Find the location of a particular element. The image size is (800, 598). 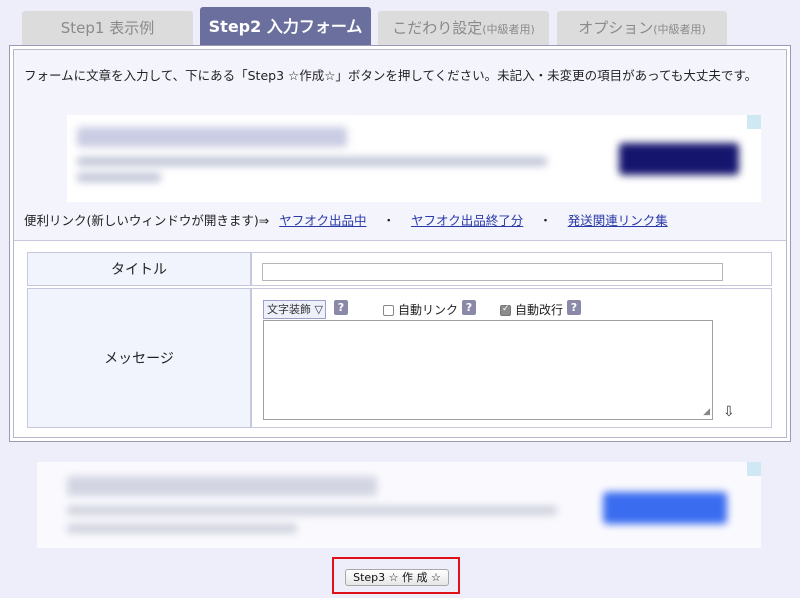

auto-link-label: 自動リンク is located at coordinates (428, 310).